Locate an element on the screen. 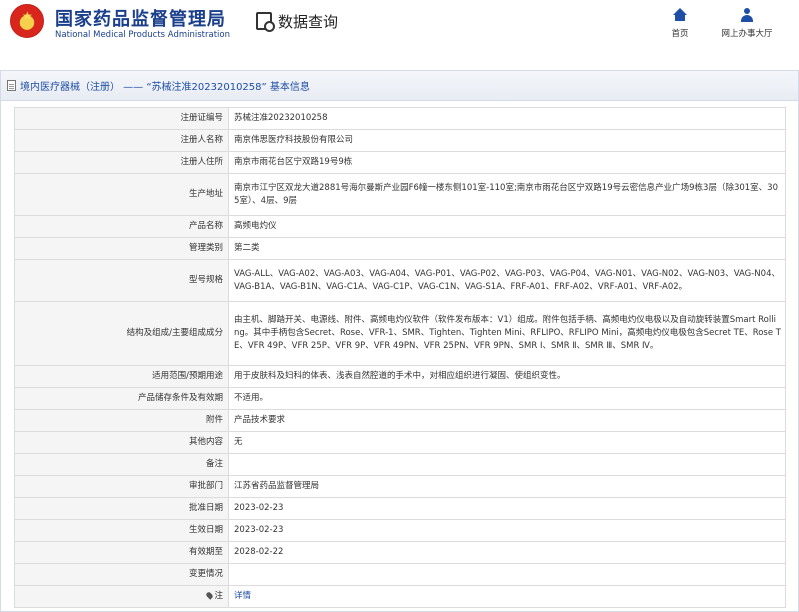 The width and height of the screenshot is (799, 612). field-value-text: 无 is located at coordinates (238, 442).